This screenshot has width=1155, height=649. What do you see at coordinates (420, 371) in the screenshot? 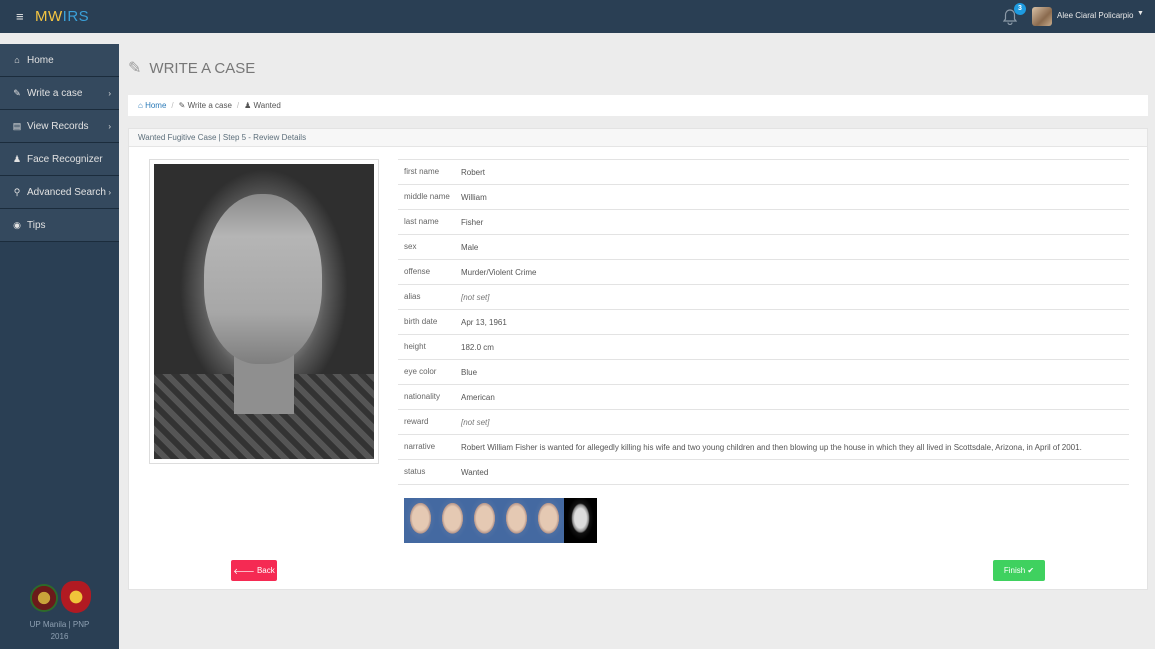
I see `field-label: eye color` at bounding box center [420, 371].